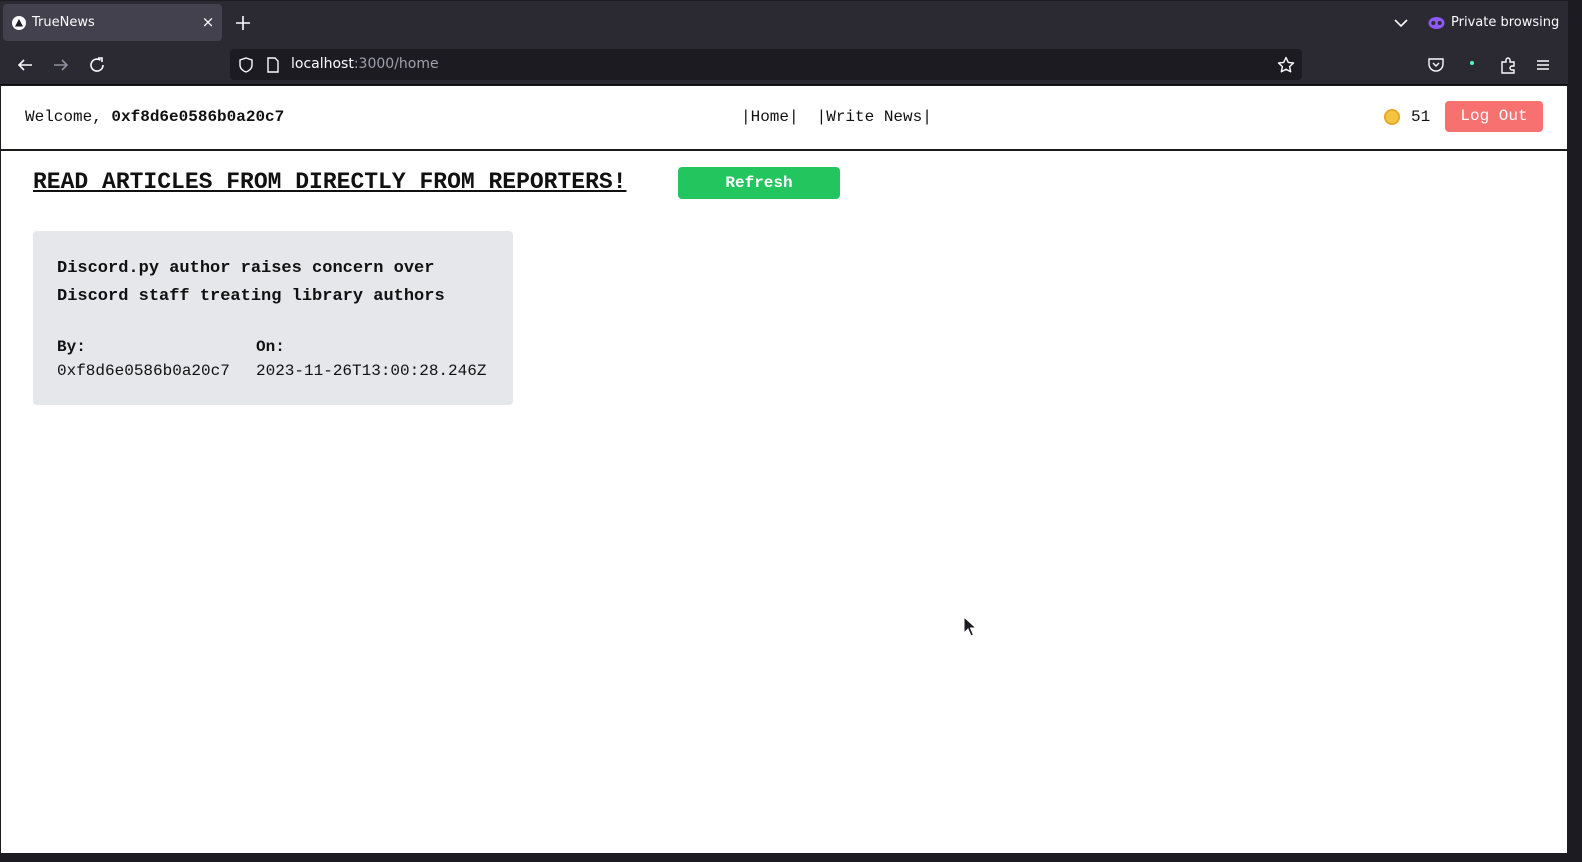  What do you see at coordinates (19, 23) in the screenshot?
I see `truenews-favicon-icon` at bounding box center [19, 23].